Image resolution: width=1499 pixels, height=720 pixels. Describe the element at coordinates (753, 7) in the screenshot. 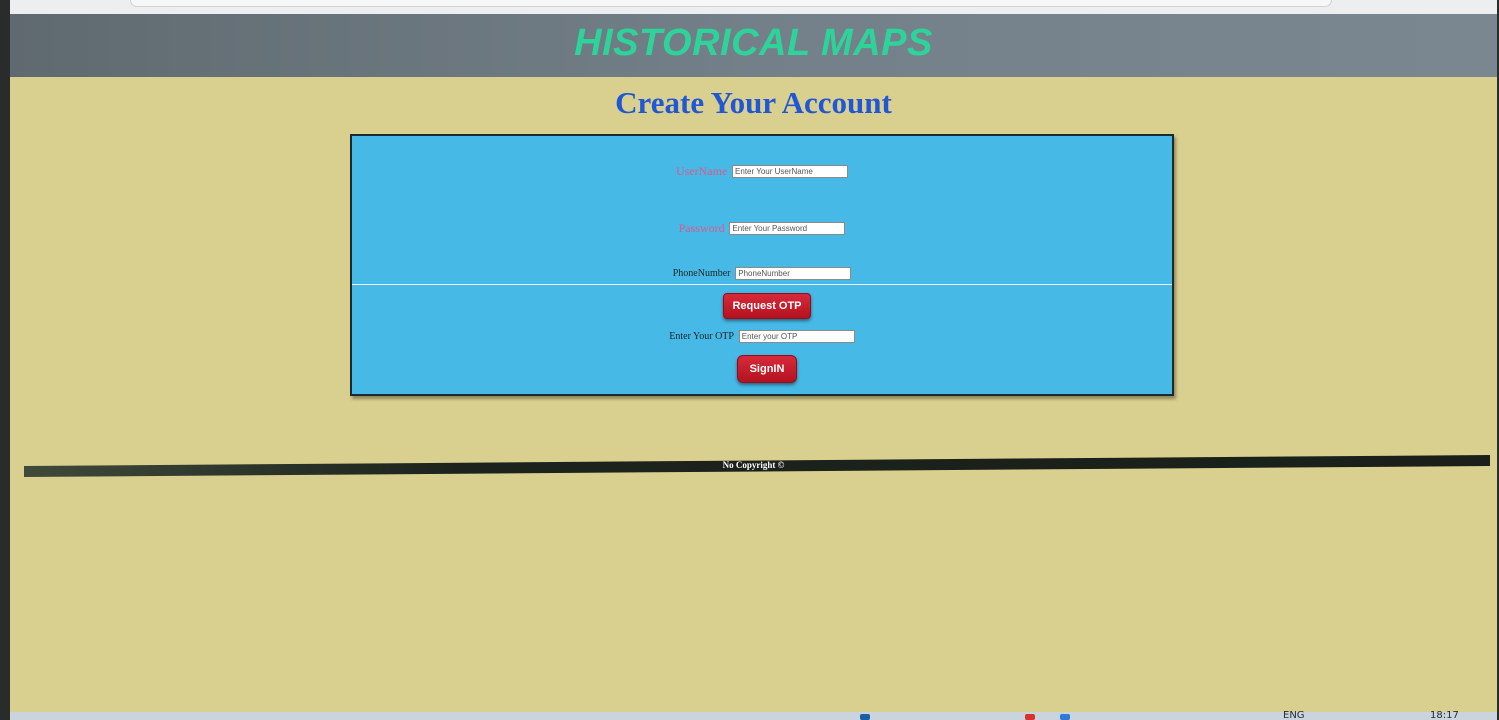

I see `browser-chrome-strip` at that location.